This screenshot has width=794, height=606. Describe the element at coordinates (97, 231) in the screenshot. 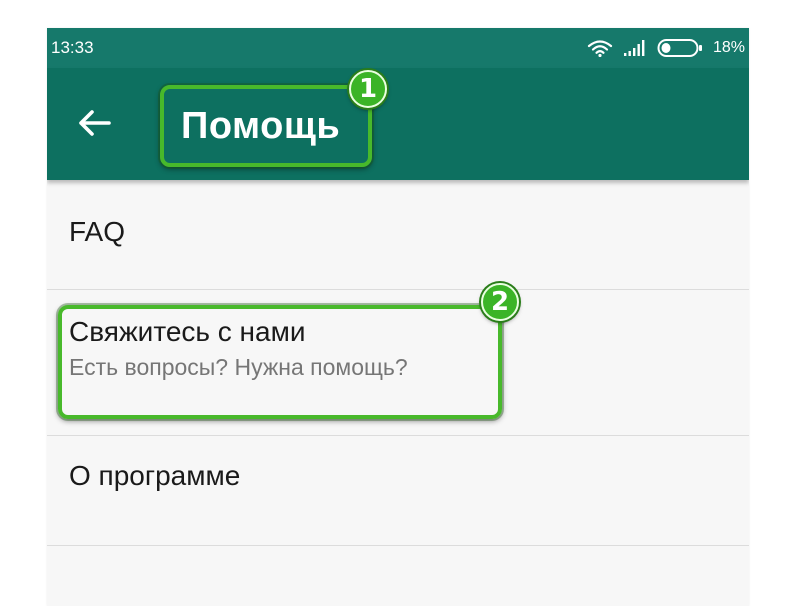

I see `menu-item-faq-title: FAQ` at that location.